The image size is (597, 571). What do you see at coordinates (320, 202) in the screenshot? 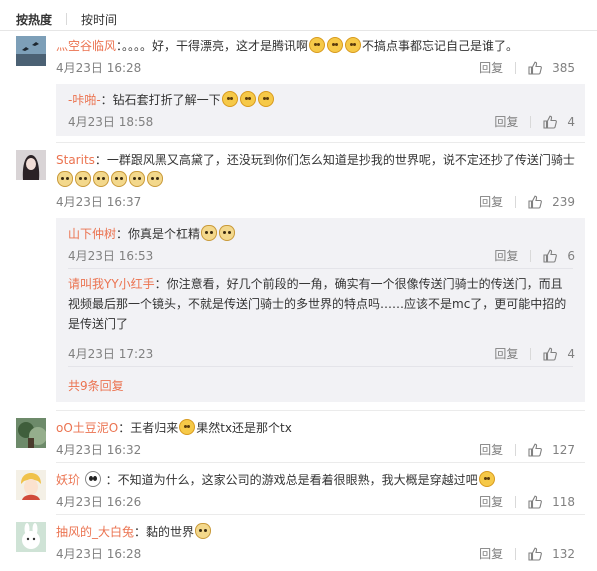
I see `comment-meta: 4月23日 16:37 回复 239` at bounding box center [320, 202].